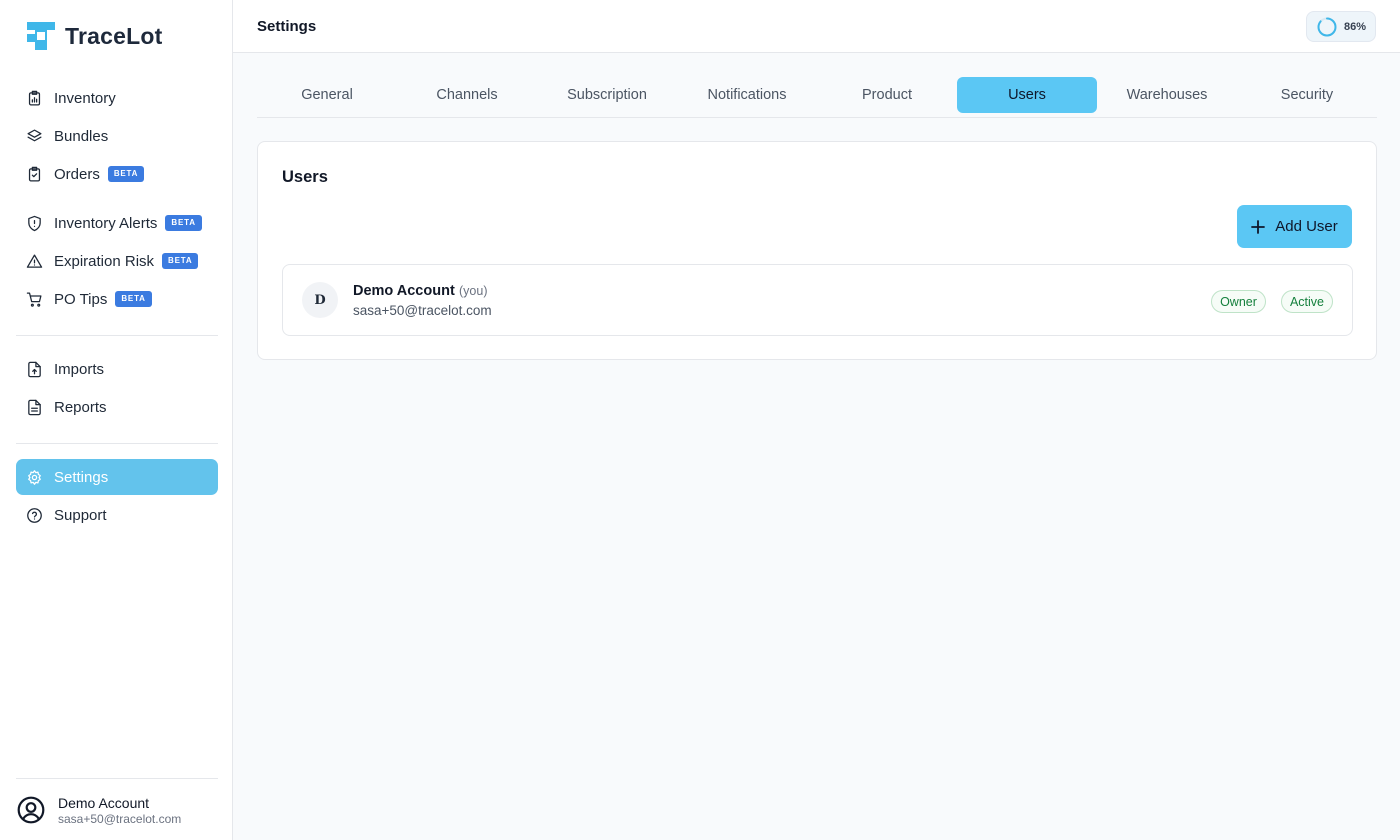 The width and height of the screenshot is (1400, 840). Describe the element at coordinates (747, 95) in the screenshot. I see `tab-notifications: Notifications` at that location.